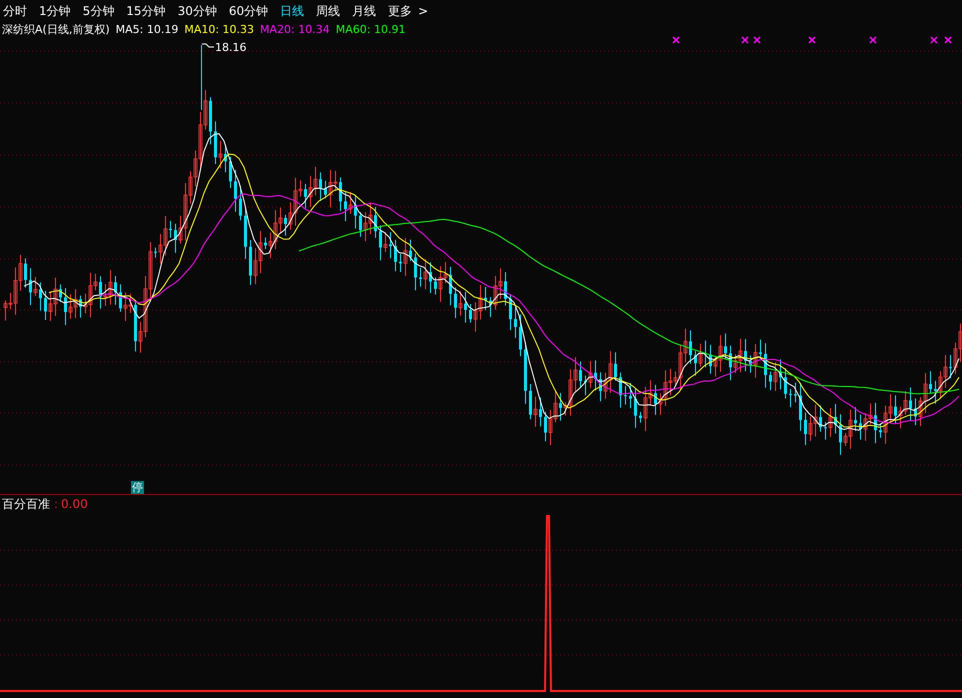  What do you see at coordinates (328, 11) in the screenshot?
I see `timeframe-tab: 周线` at bounding box center [328, 11].